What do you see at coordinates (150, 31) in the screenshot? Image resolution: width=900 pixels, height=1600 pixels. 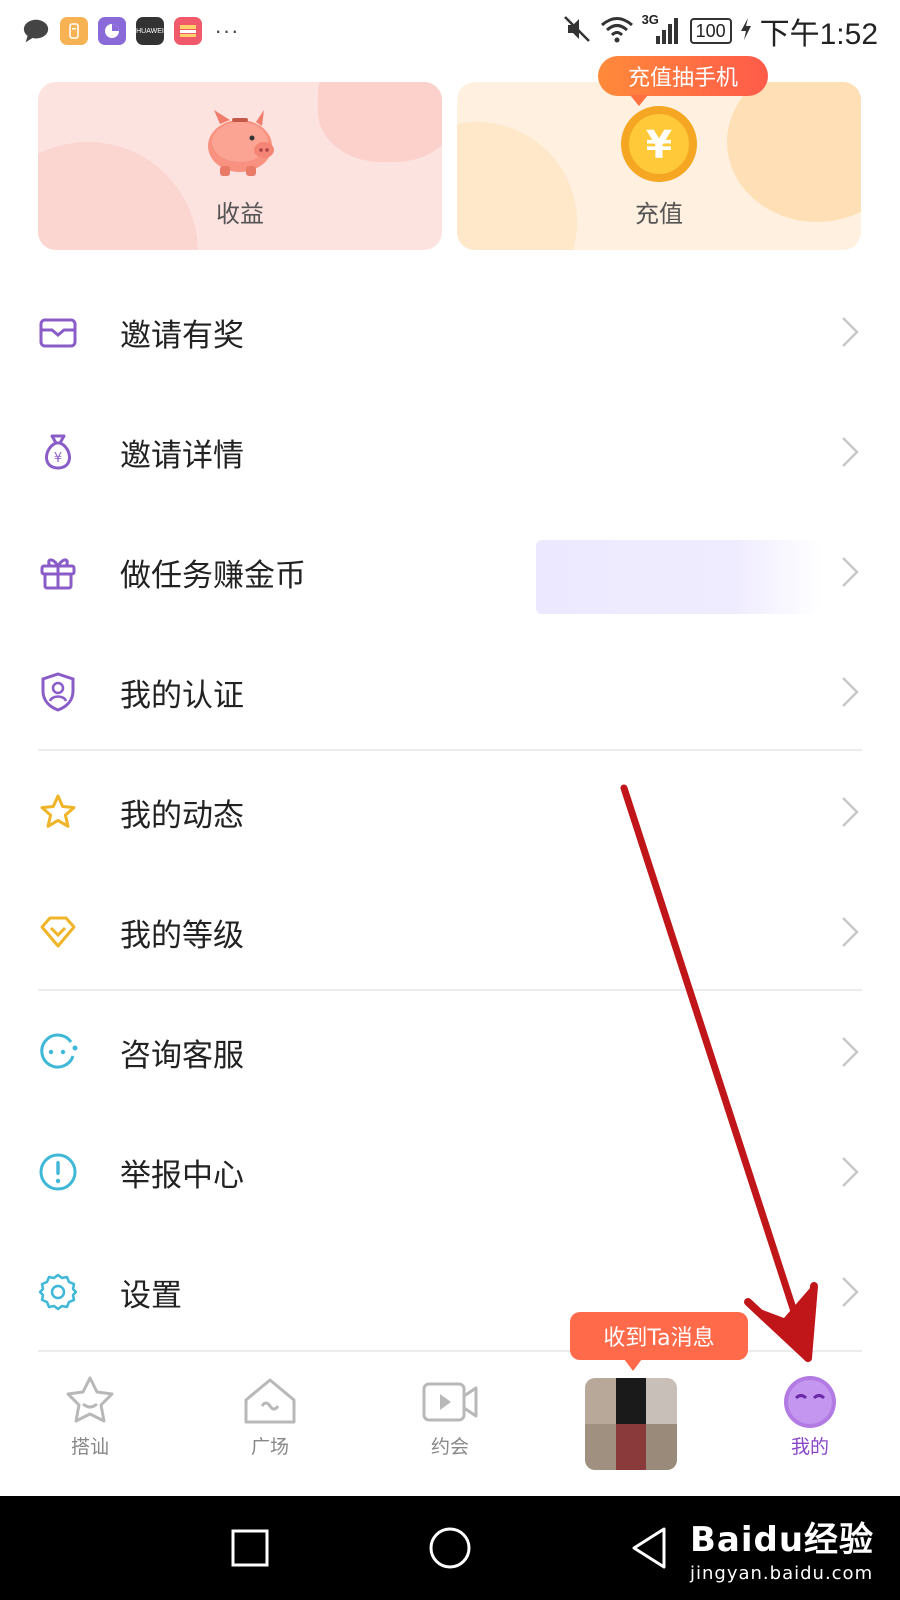 I see `huawei-icon: HUAWEI` at bounding box center [150, 31].